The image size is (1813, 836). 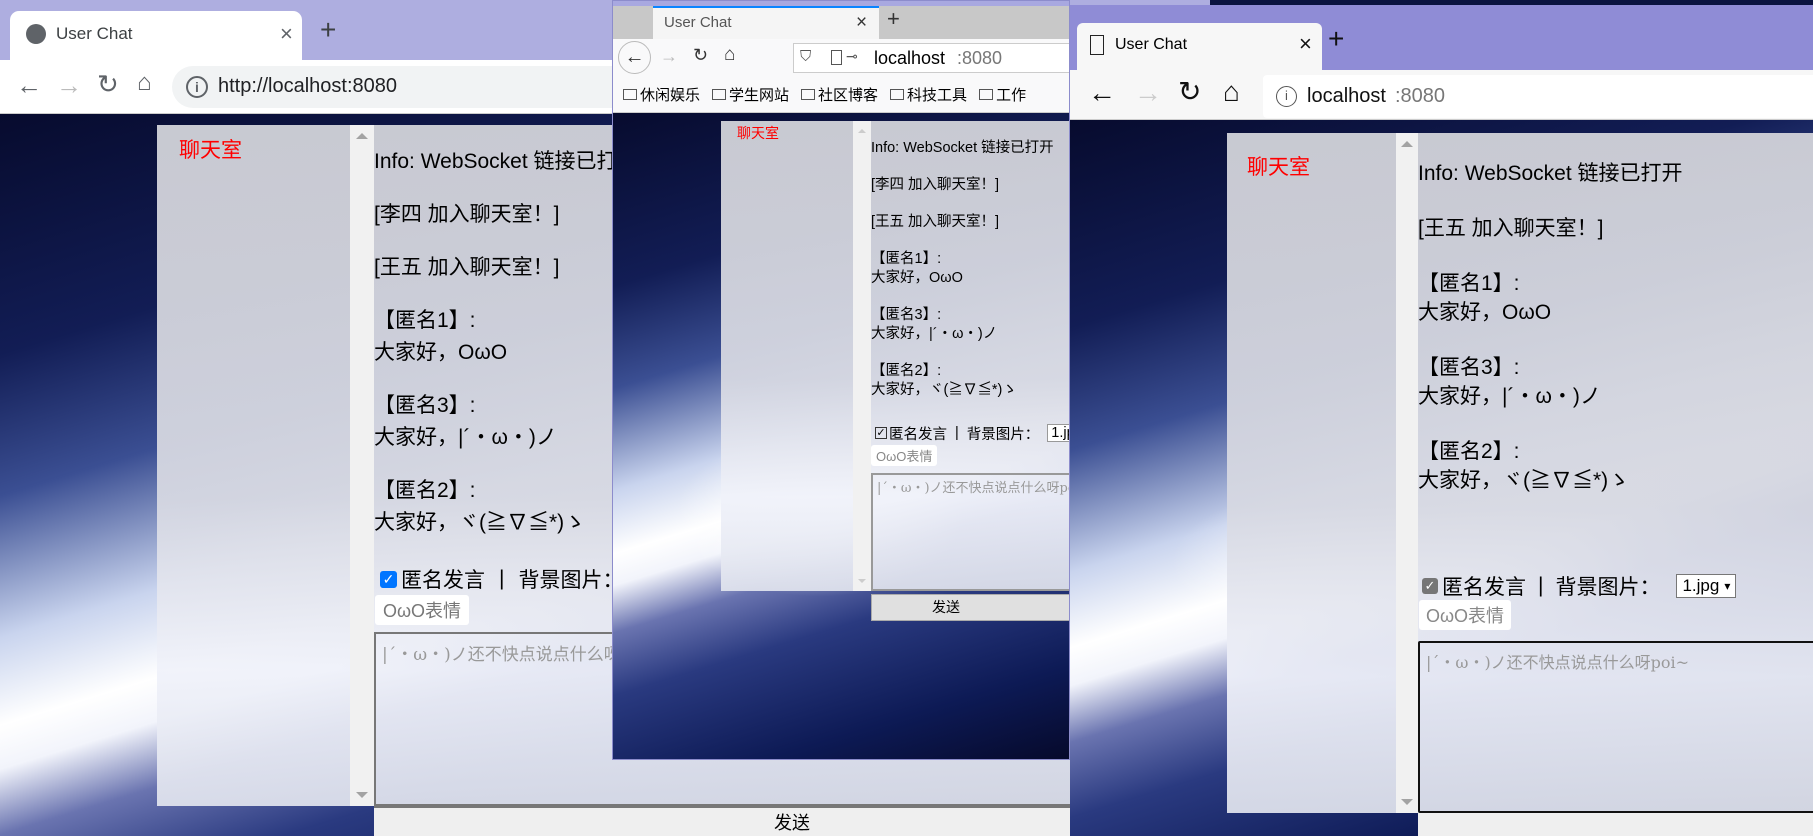 I want to click on options-row: ✓ 匿名发言 | 背景图片：, so click(x=501, y=579).